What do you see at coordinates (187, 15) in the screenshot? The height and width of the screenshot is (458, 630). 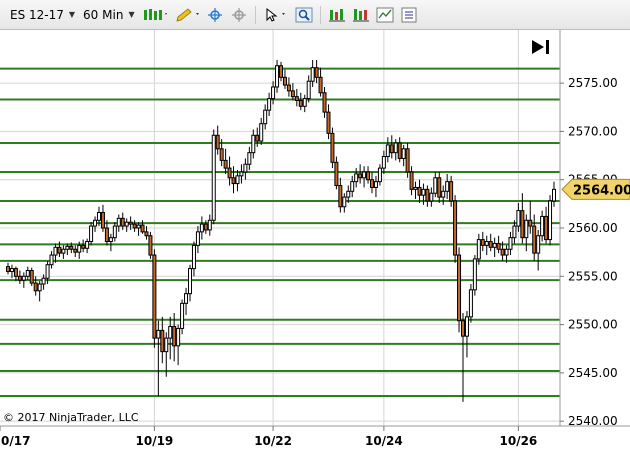 I see `drawing-tool-button` at bounding box center [187, 15].